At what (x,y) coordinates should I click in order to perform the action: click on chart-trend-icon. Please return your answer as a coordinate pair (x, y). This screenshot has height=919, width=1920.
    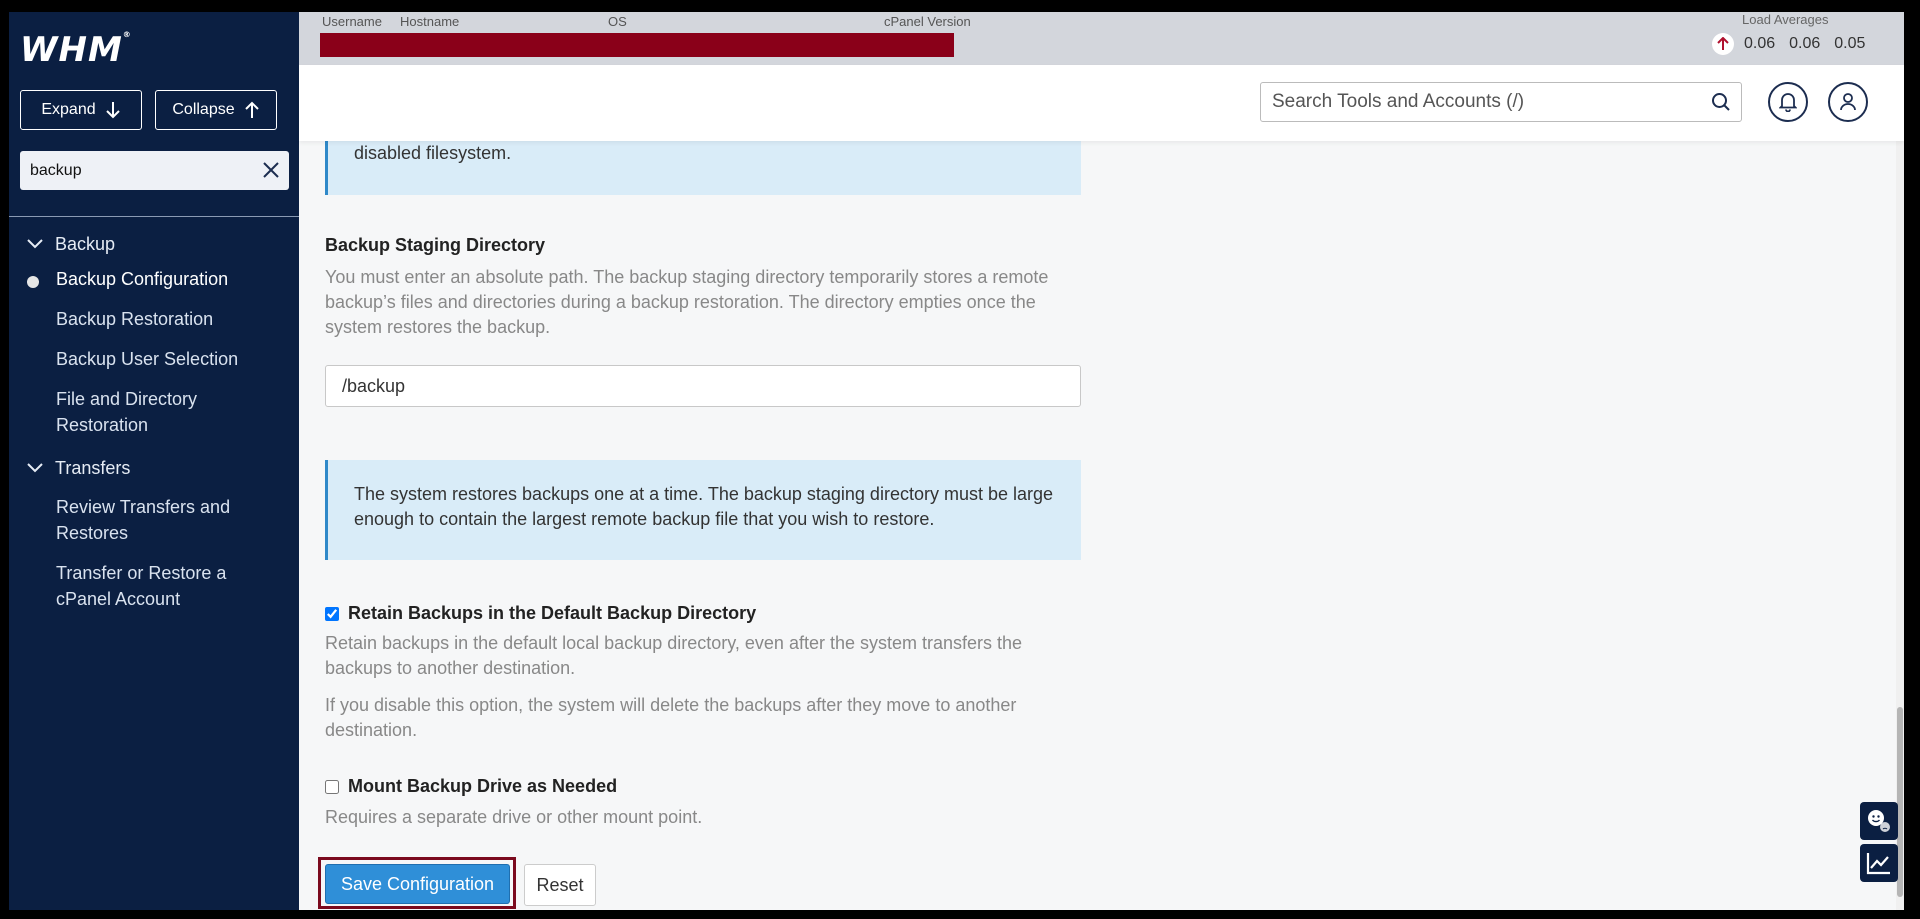
    Looking at the image, I should click on (1878, 864).